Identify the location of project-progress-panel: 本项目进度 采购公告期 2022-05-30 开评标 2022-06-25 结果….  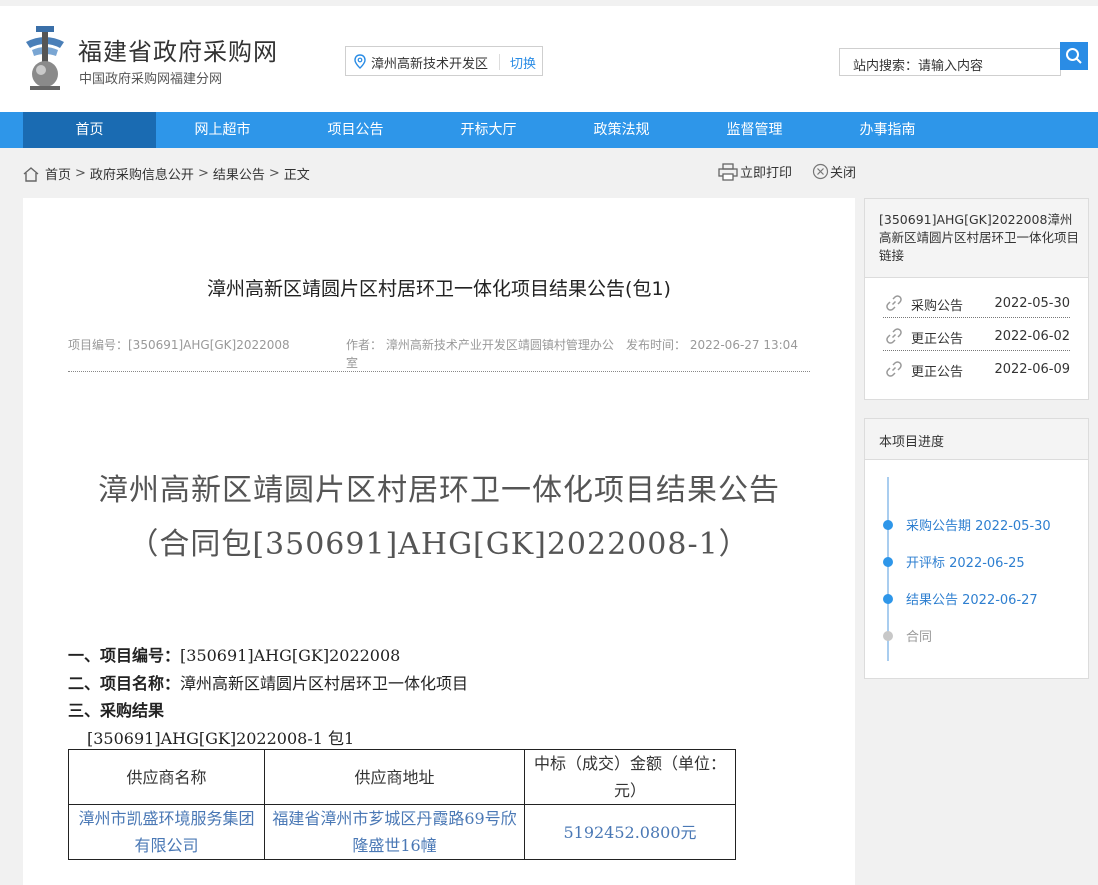
(976, 548).